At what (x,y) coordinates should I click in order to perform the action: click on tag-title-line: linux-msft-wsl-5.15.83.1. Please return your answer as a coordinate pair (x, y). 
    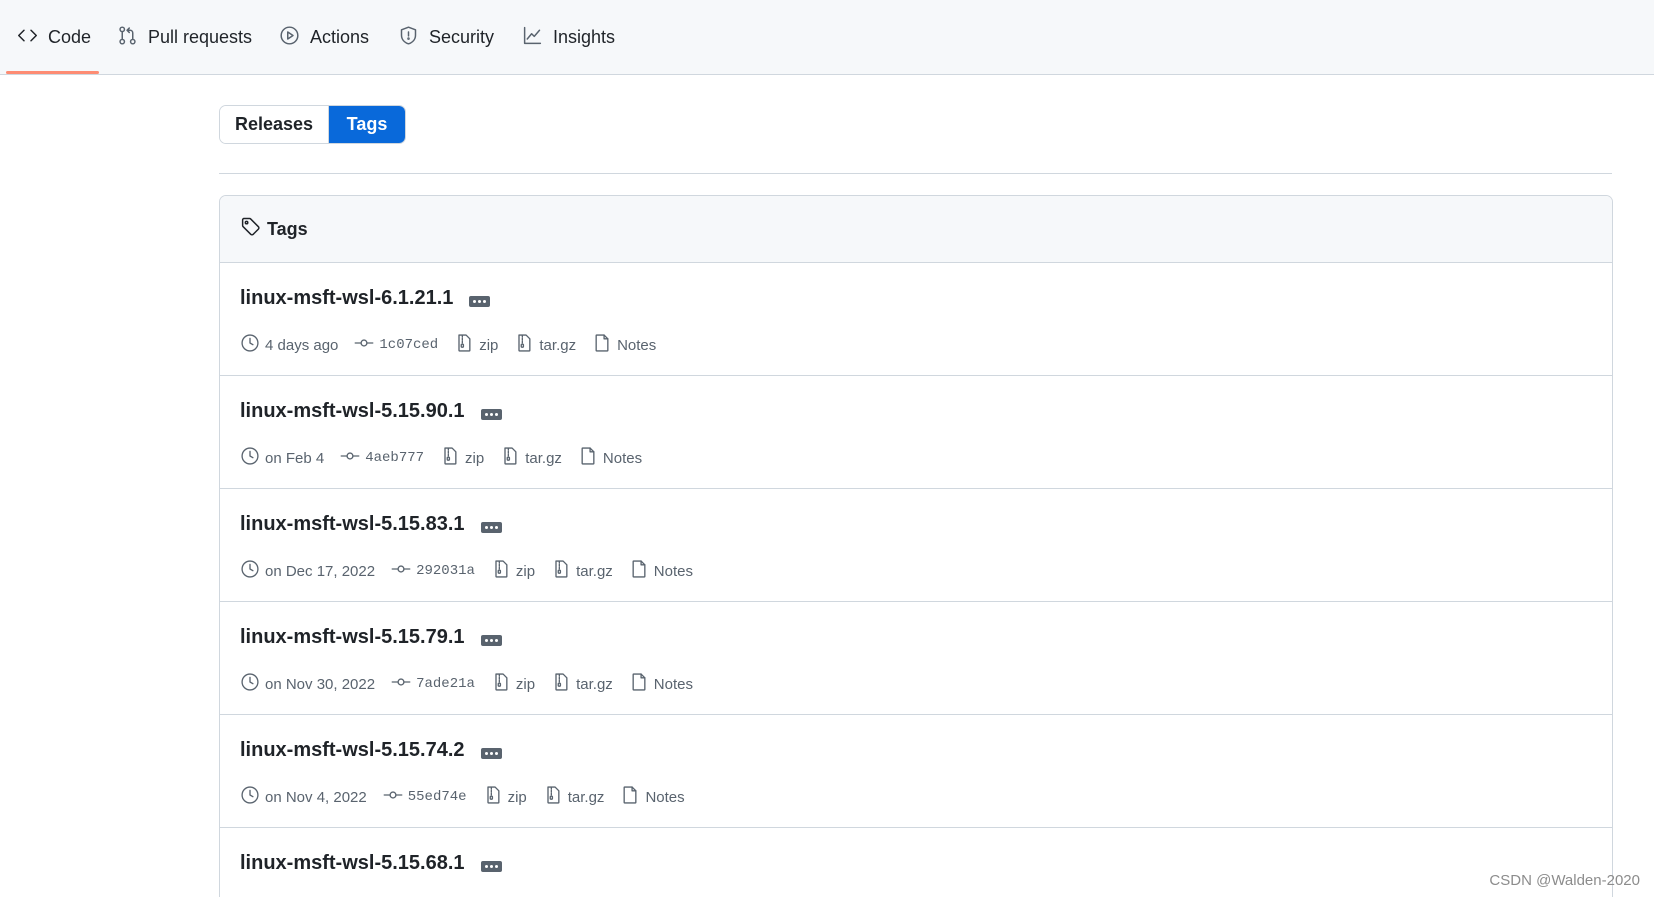
    Looking at the image, I should click on (371, 524).